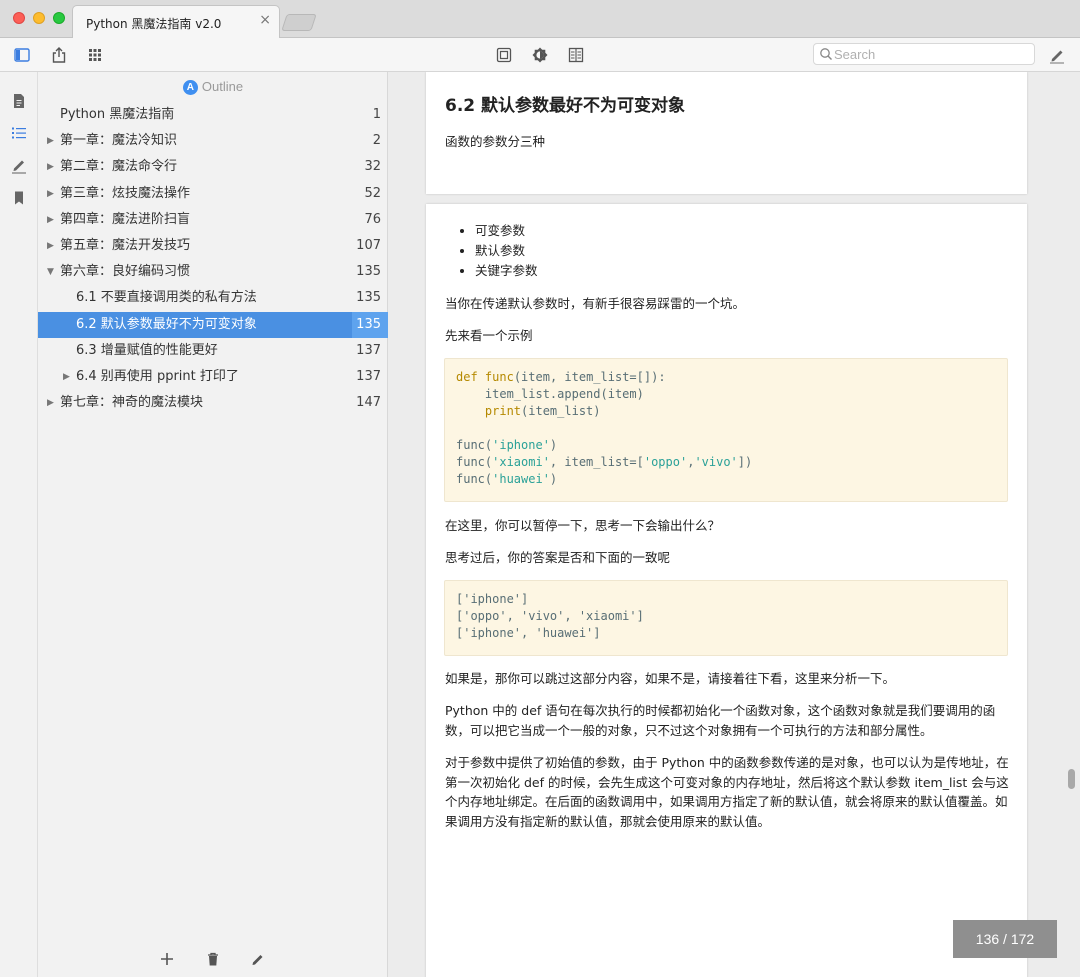 Image resolution: width=1080 pixels, height=977 pixels. I want to click on outline-footer, so click(213, 960).